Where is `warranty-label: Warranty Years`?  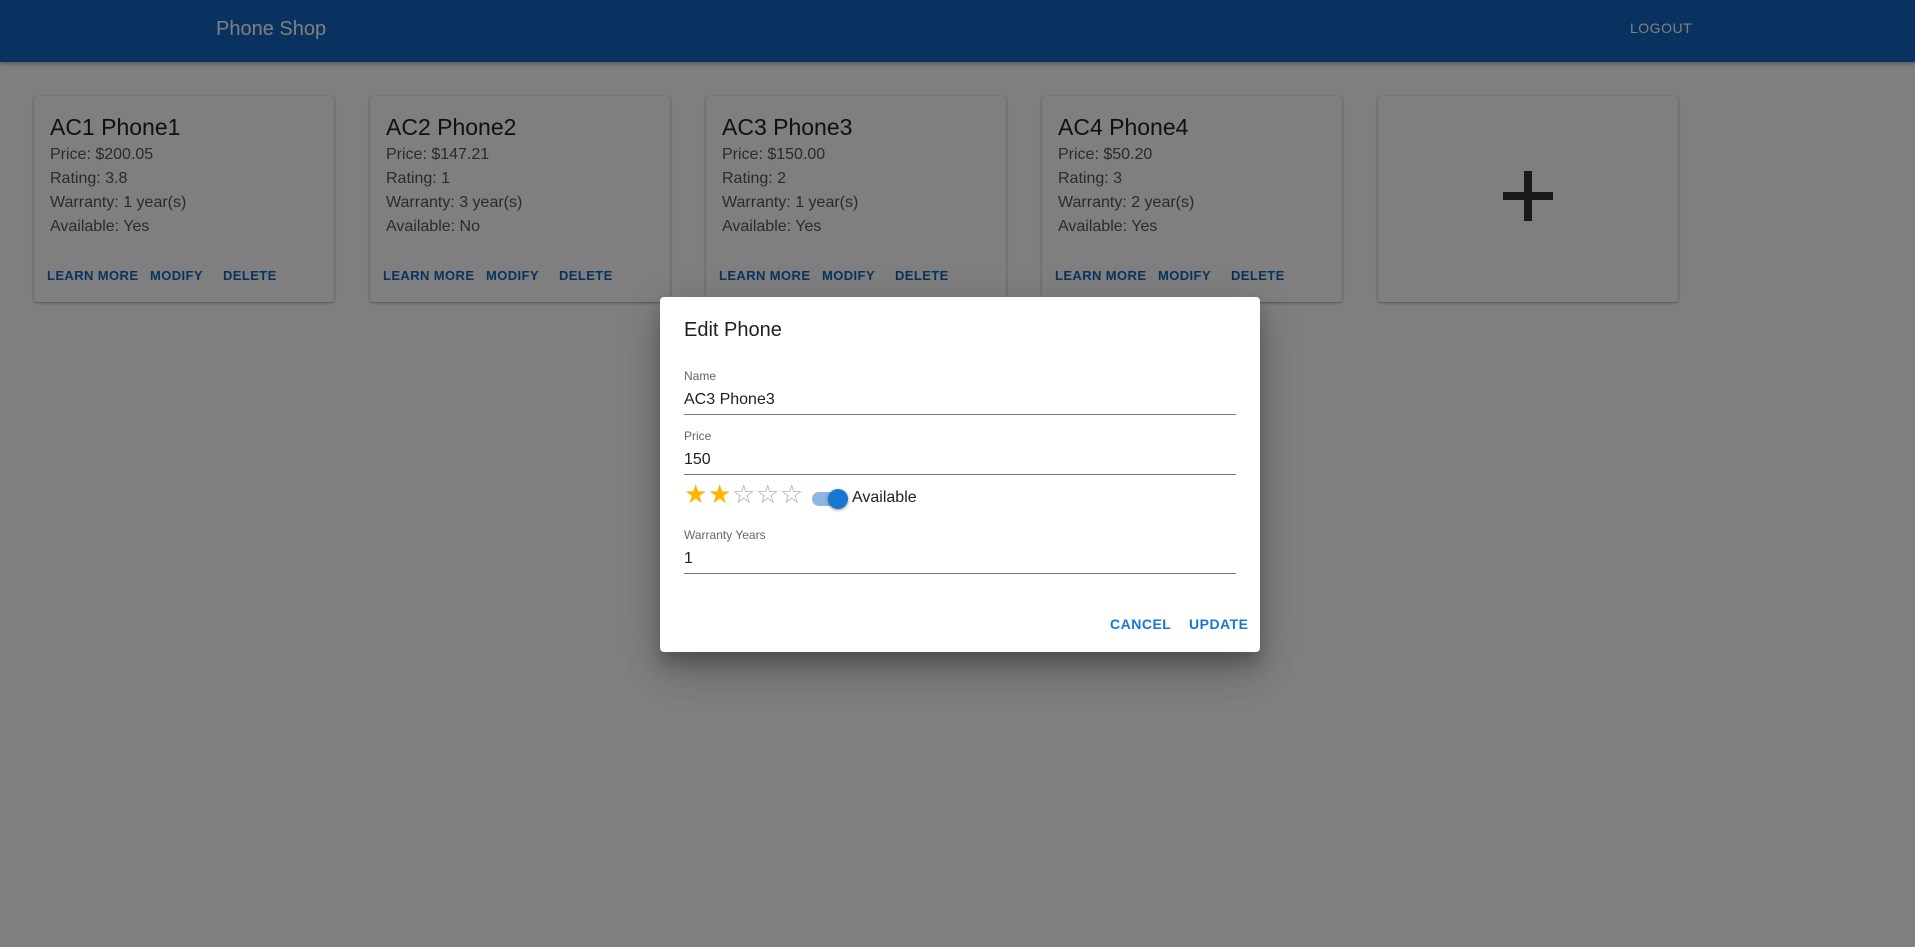 warranty-label: Warranty Years is located at coordinates (725, 535).